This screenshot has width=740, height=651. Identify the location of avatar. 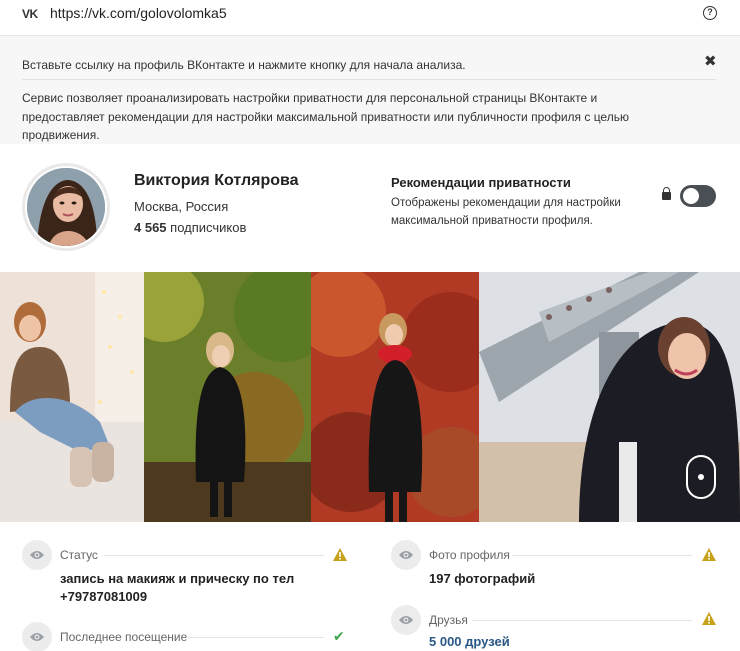
(66, 207).